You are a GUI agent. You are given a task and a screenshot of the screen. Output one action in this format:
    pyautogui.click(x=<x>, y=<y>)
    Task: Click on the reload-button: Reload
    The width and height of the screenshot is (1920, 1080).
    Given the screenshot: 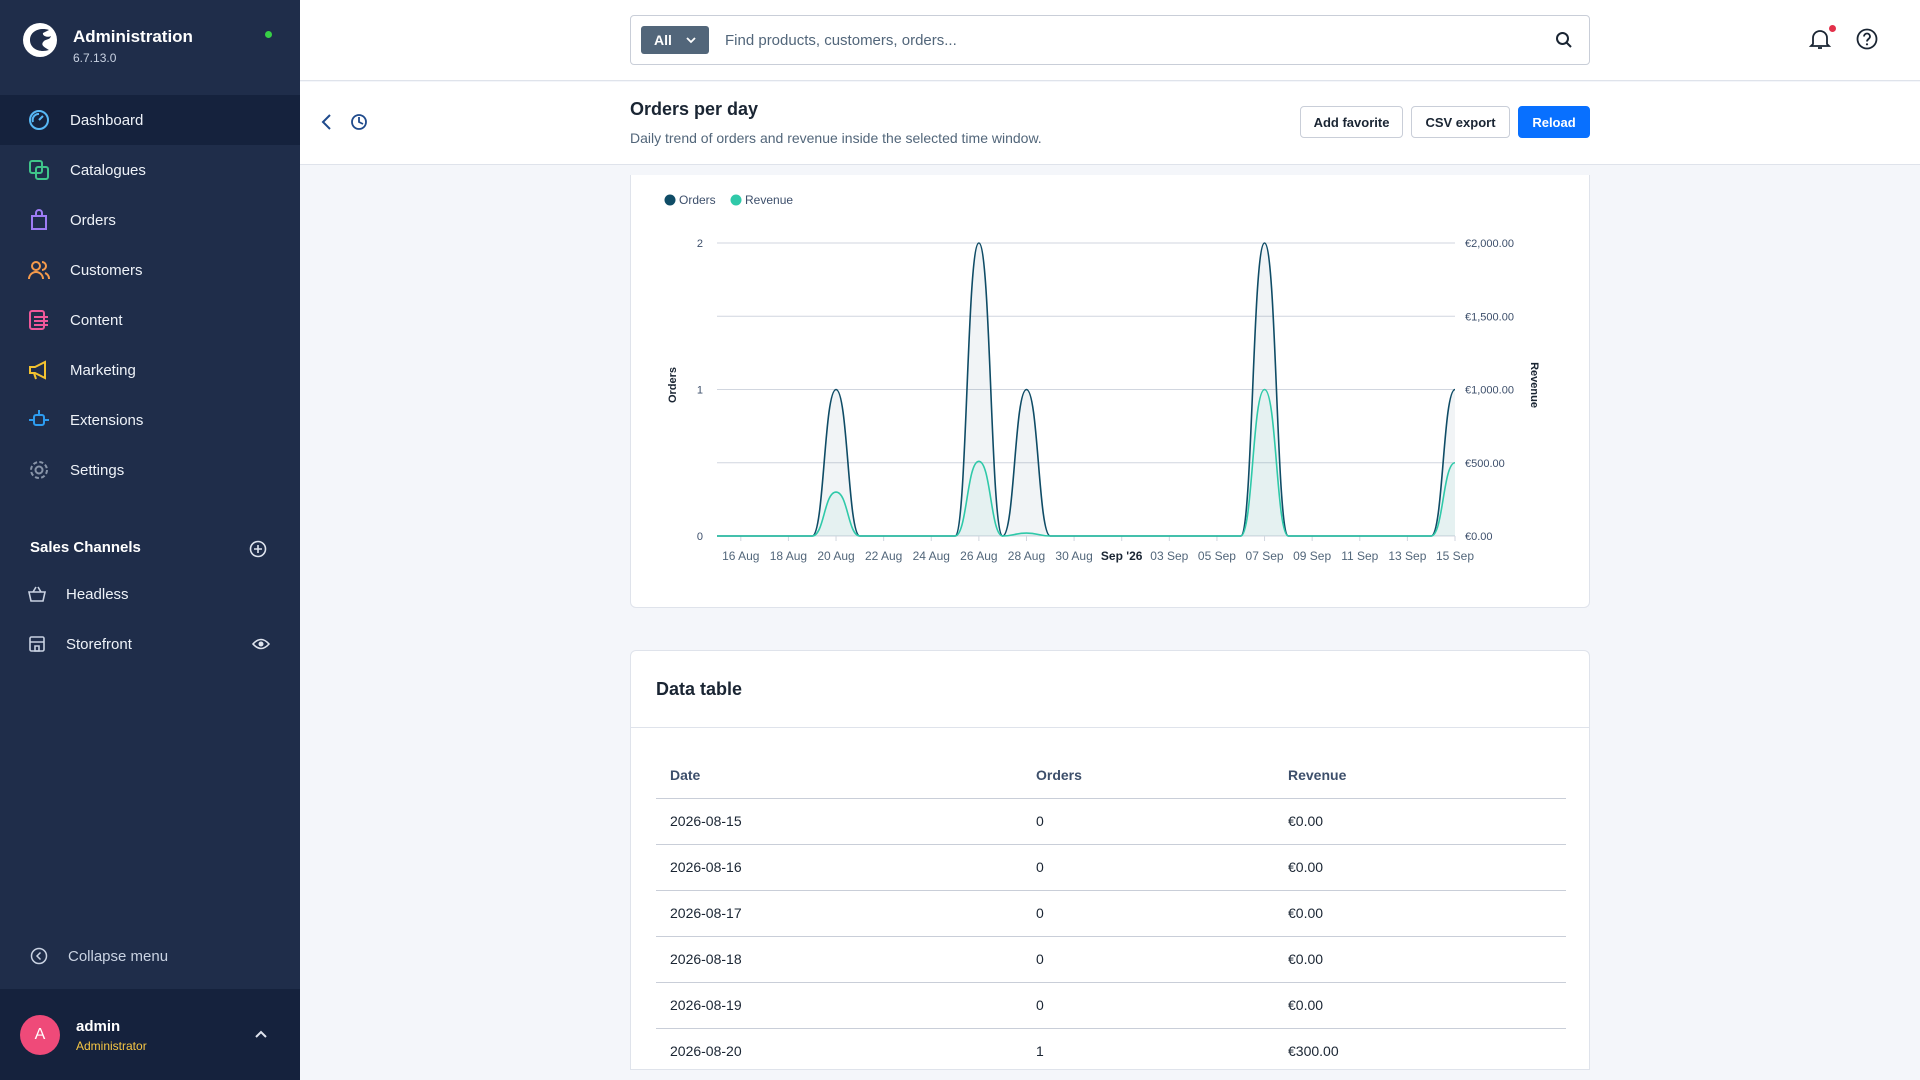 What is the action you would take?
    pyautogui.click(x=1554, y=122)
    